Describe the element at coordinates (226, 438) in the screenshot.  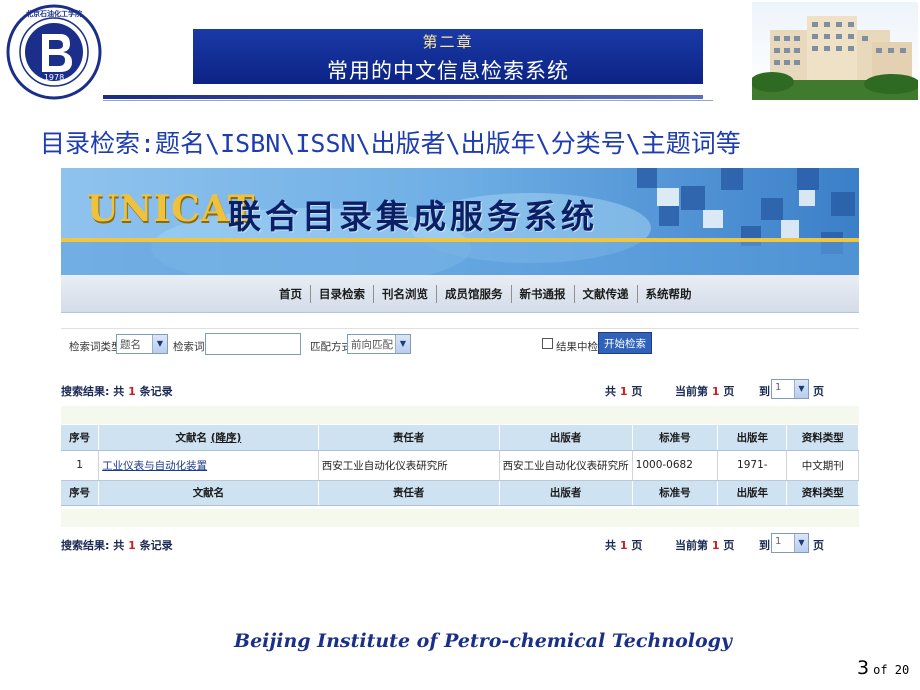
I see `sort-desc-link: (降序)` at that location.